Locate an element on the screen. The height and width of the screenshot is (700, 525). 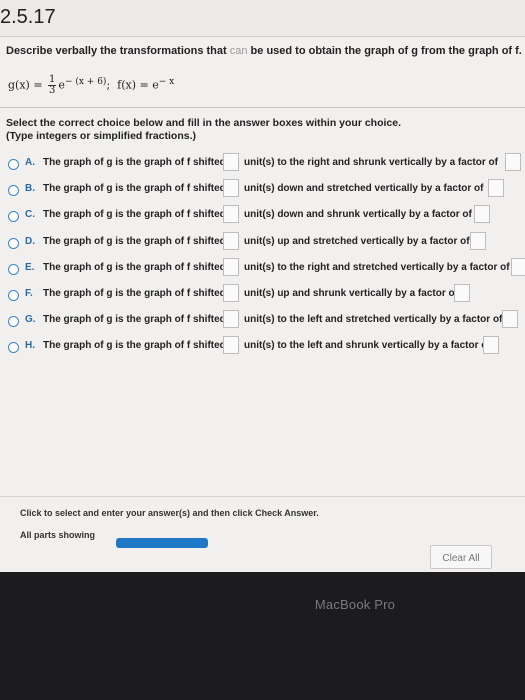
formula: g(x) = 1 3 e− (x + 6); f(x) = e− x is located at coordinates (91, 85).